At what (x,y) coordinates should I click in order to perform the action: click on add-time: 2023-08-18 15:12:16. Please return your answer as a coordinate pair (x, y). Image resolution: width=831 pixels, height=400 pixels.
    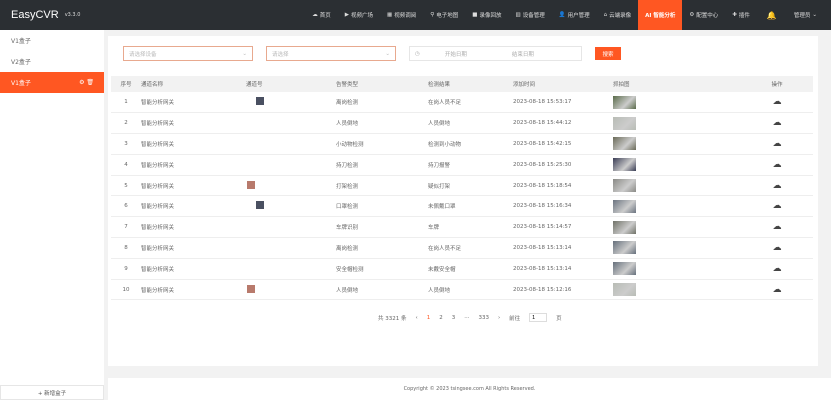
    Looking at the image, I should click on (563, 290).